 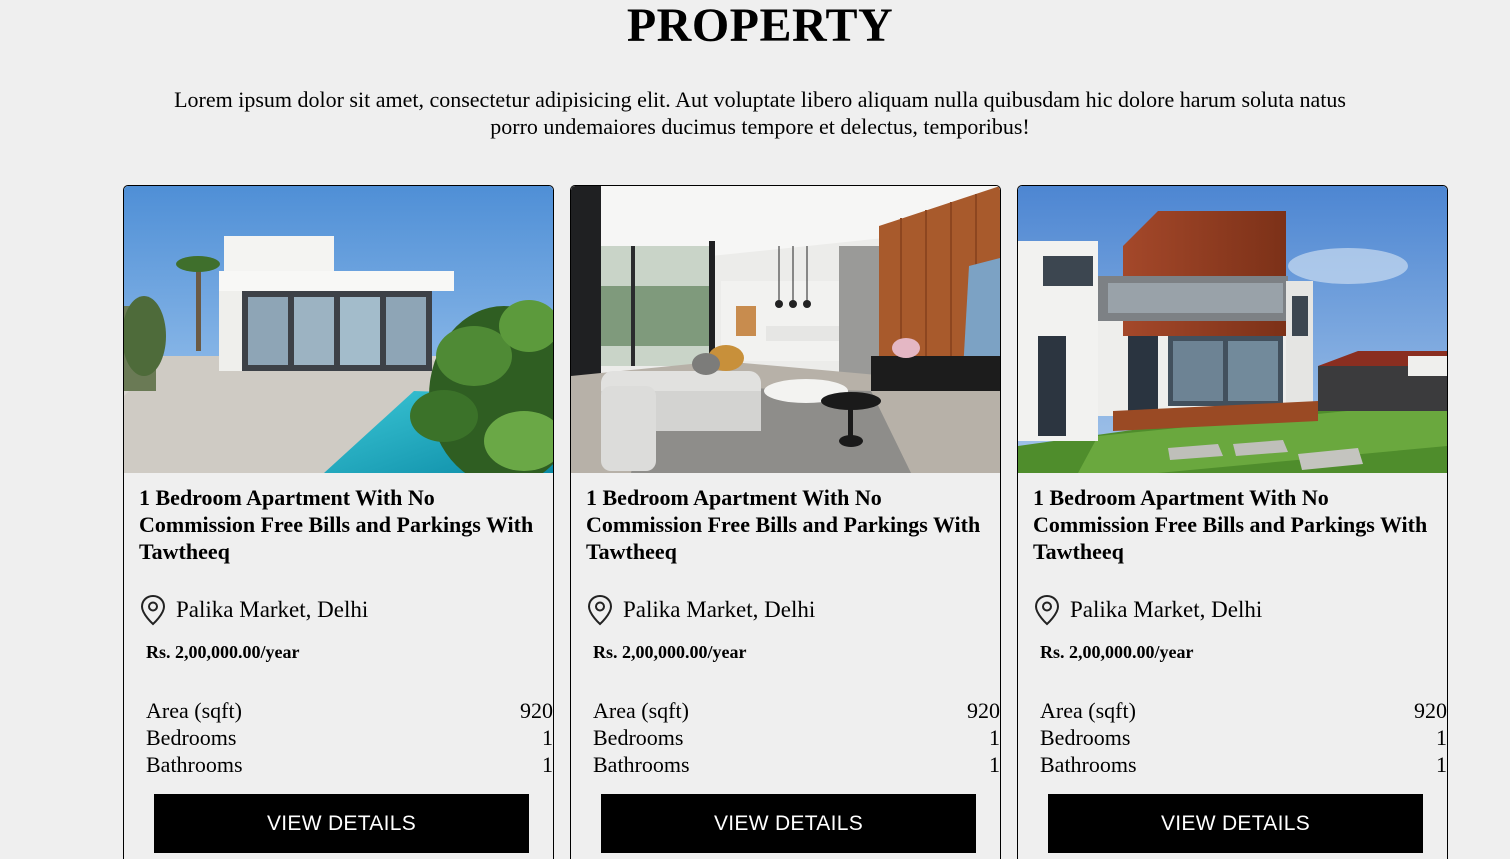 I want to click on section-title: PROPERTY, so click(x=760, y=26).